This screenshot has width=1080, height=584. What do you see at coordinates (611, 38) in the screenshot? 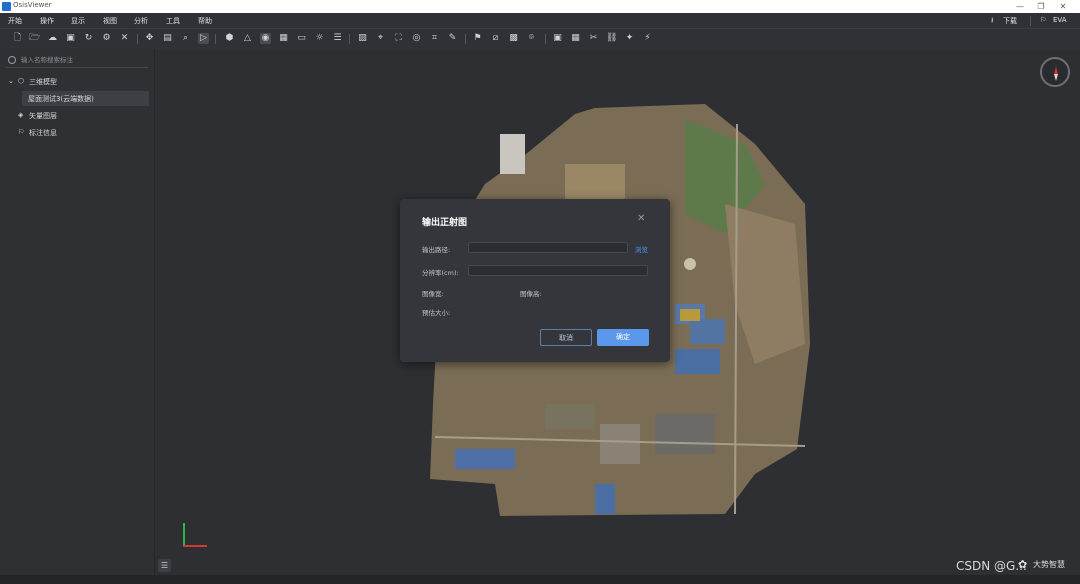
I see `link-icon: ⛓` at bounding box center [611, 38].